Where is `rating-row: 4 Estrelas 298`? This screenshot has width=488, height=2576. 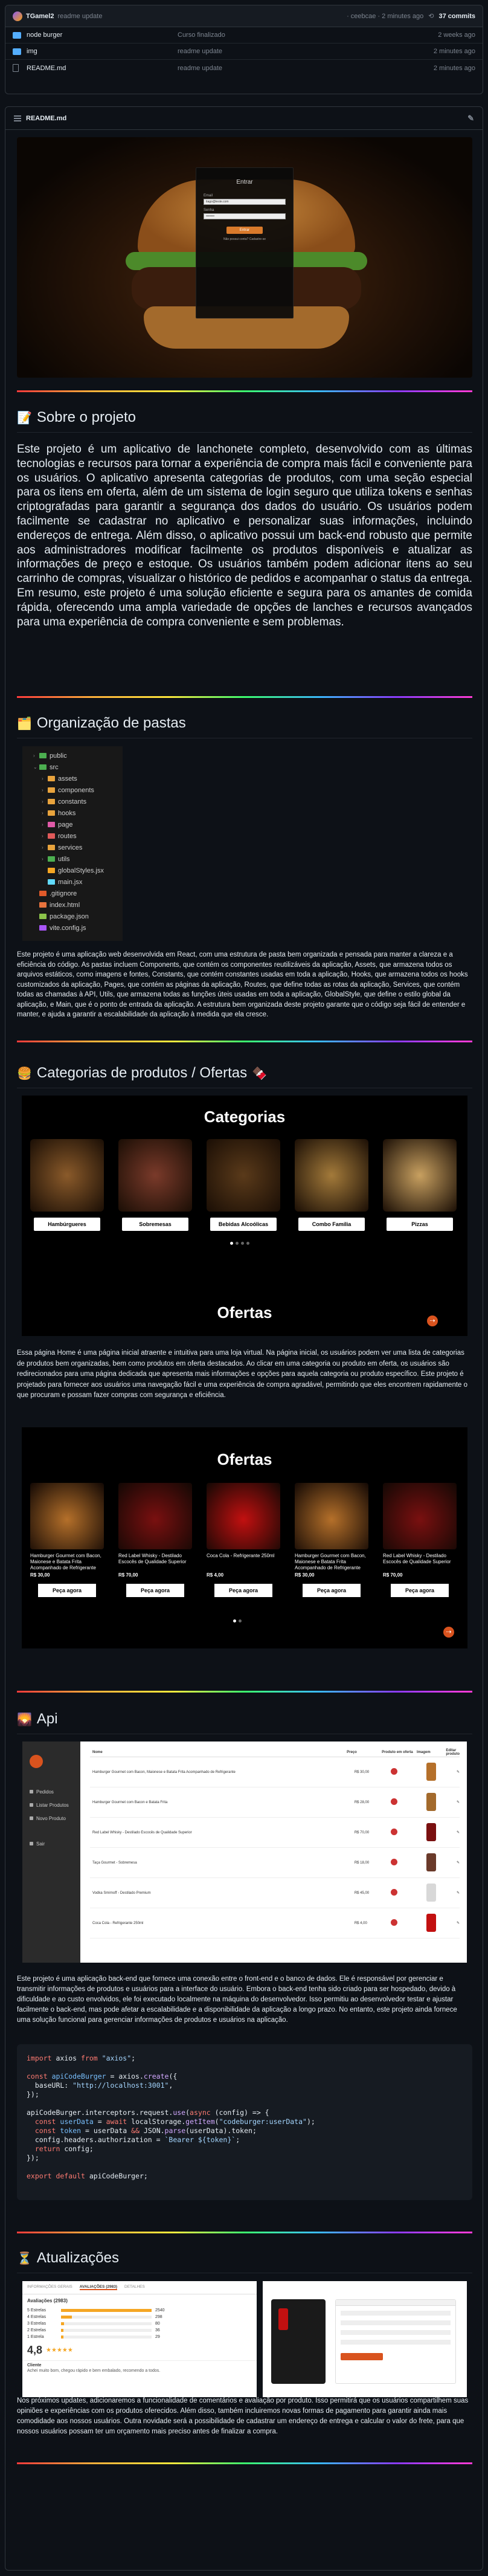
rating-row: 4 Estrelas 298 is located at coordinates (95, 2317).